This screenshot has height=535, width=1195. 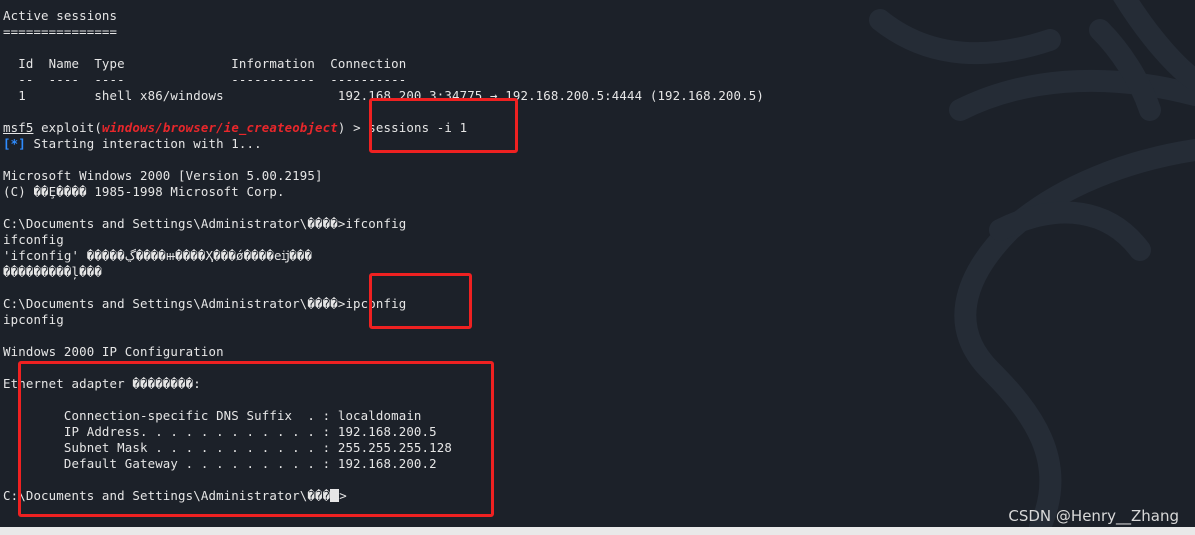 I want to click on sessions-title-underline: ===============, so click(x=60, y=31).